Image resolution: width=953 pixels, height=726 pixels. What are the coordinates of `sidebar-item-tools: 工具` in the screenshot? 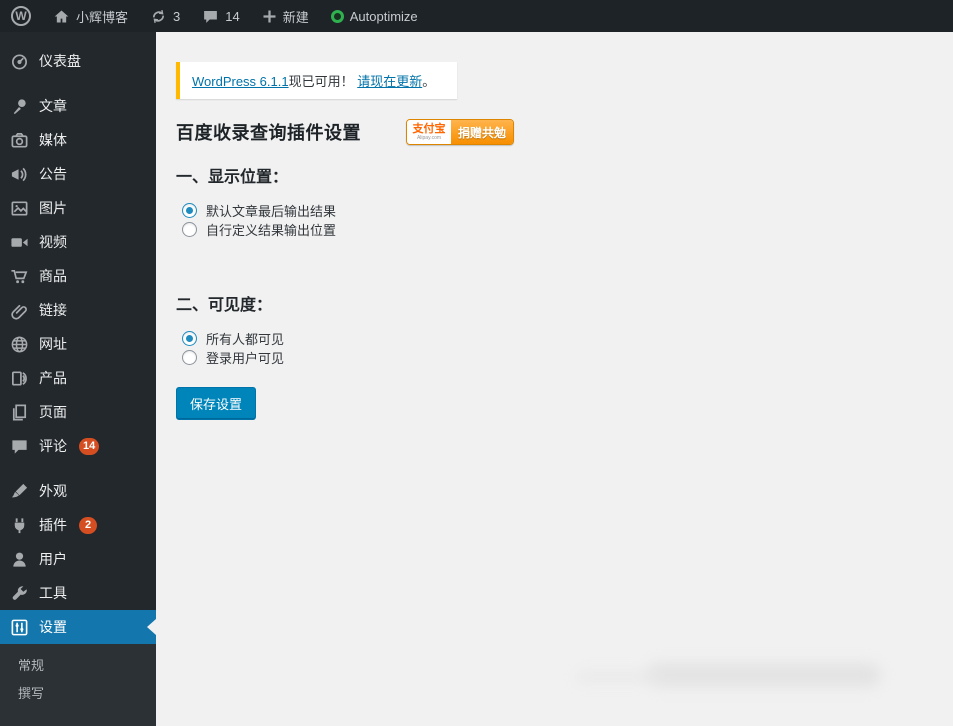 It's located at (78, 593).